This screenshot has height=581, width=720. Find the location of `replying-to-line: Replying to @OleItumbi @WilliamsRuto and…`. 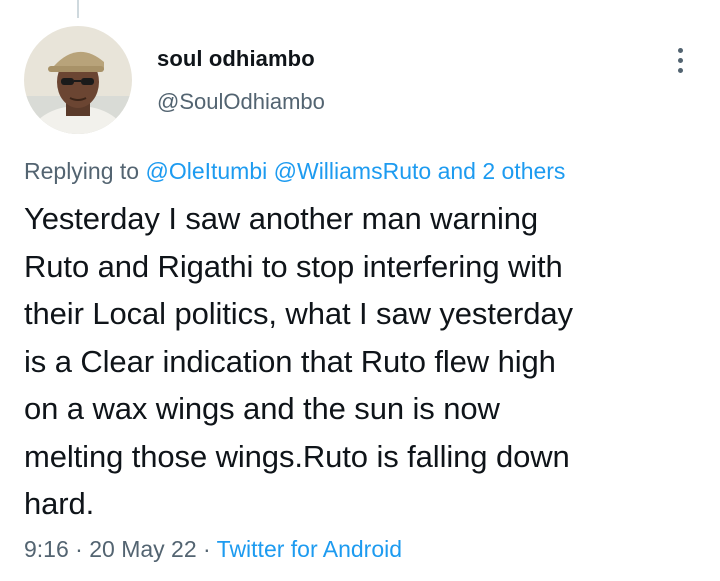

replying-to-line: Replying to @OleItumbi @WilliamsRuto and… is located at coordinates (294, 171).